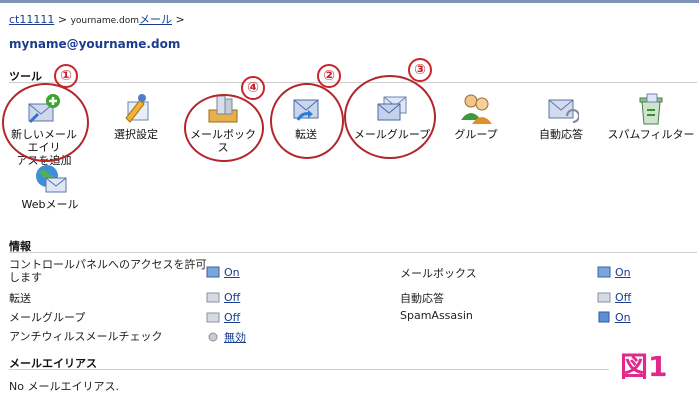  Describe the element at coordinates (66, 76) in the screenshot. I see `annotation-number-1: ①` at that location.